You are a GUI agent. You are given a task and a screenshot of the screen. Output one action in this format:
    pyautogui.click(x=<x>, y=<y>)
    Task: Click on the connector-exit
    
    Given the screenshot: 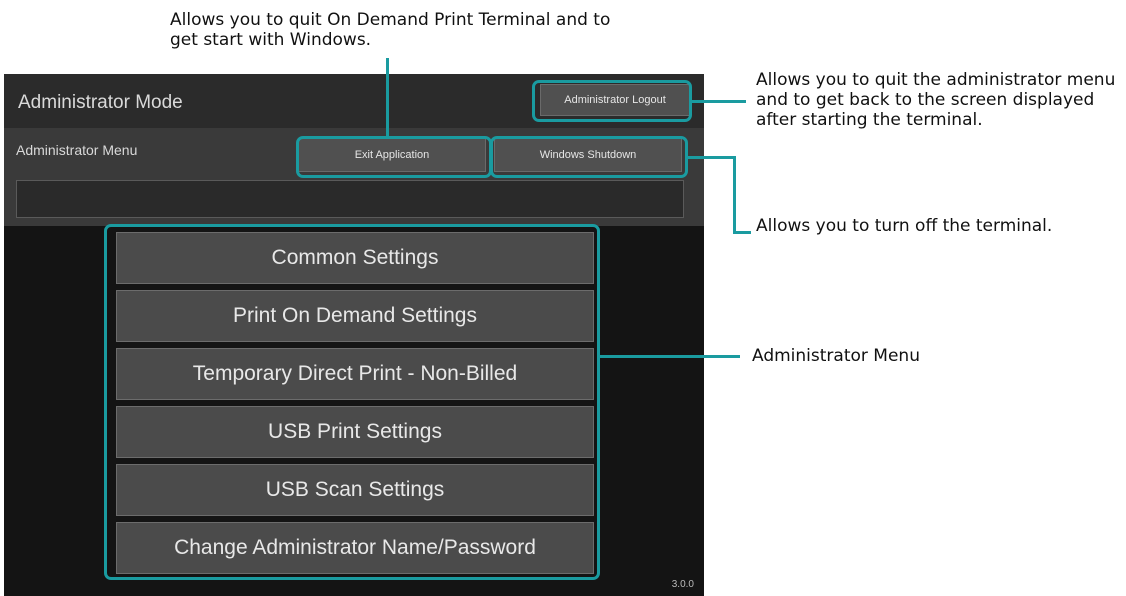 What is the action you would take?
    pyautogui.click(x=387, y=98)
    